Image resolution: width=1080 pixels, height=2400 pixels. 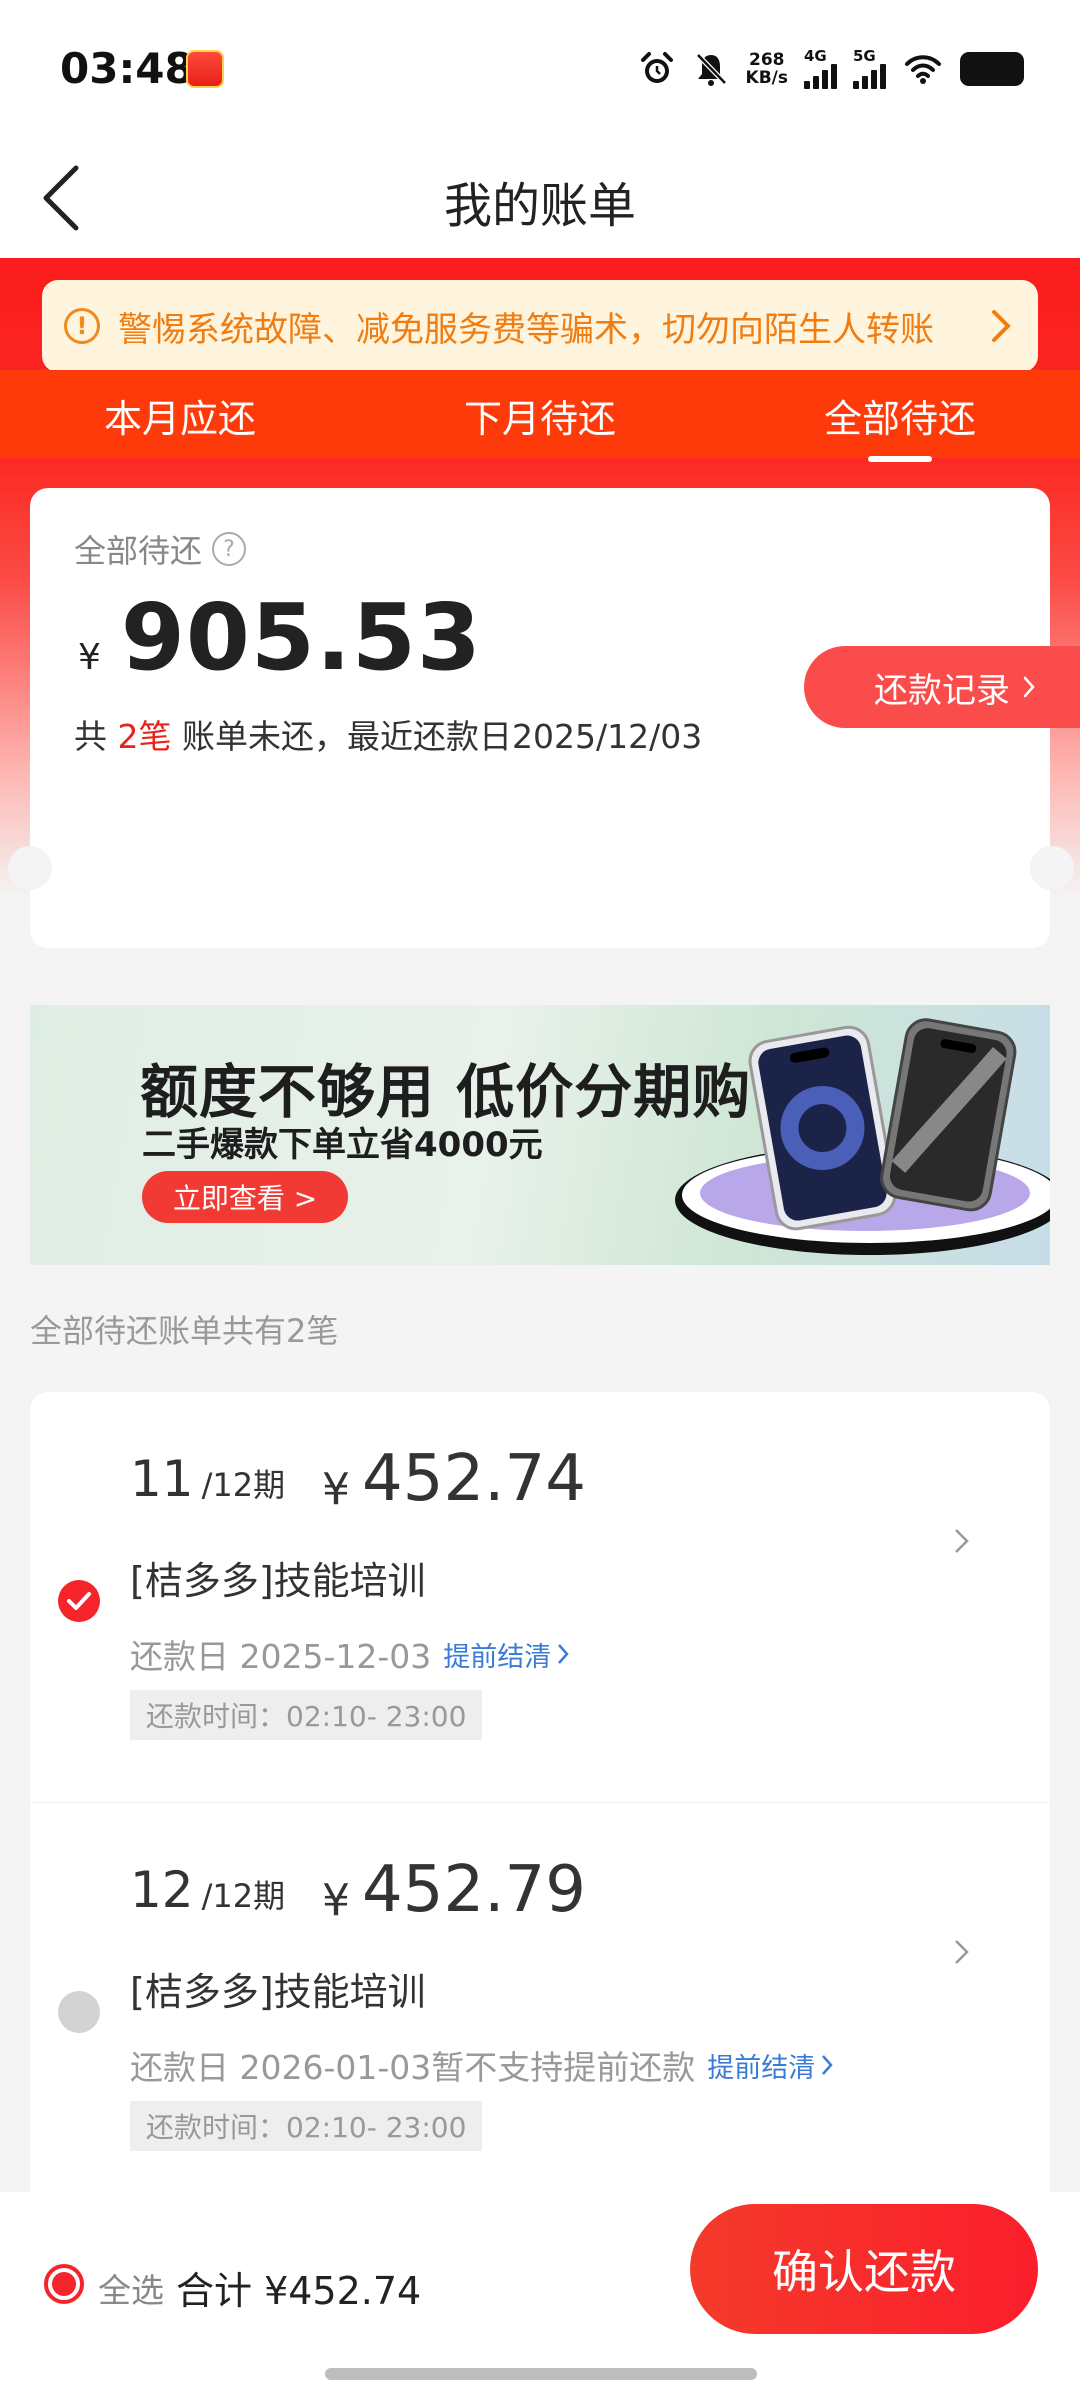 I want to click on signal-4g-label: 4G, so click(x=815, y=56).